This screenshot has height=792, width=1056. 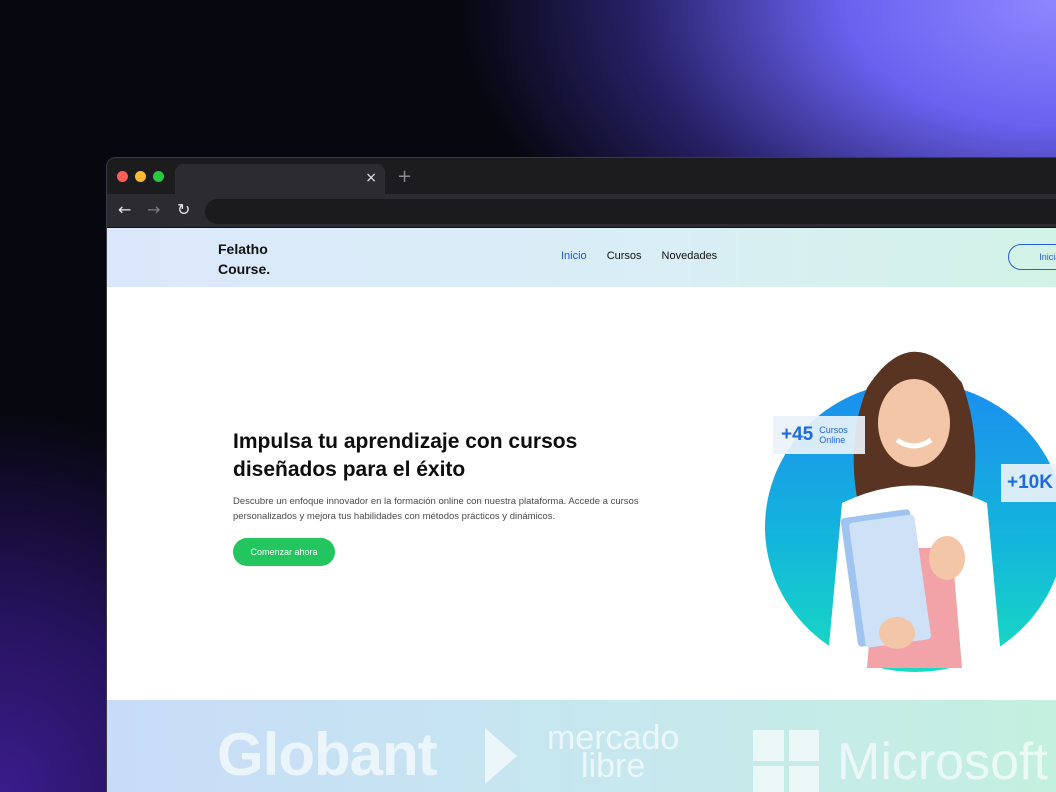 I want to click on nav-item-inicio: Inicio, so click(x=574, y=256).